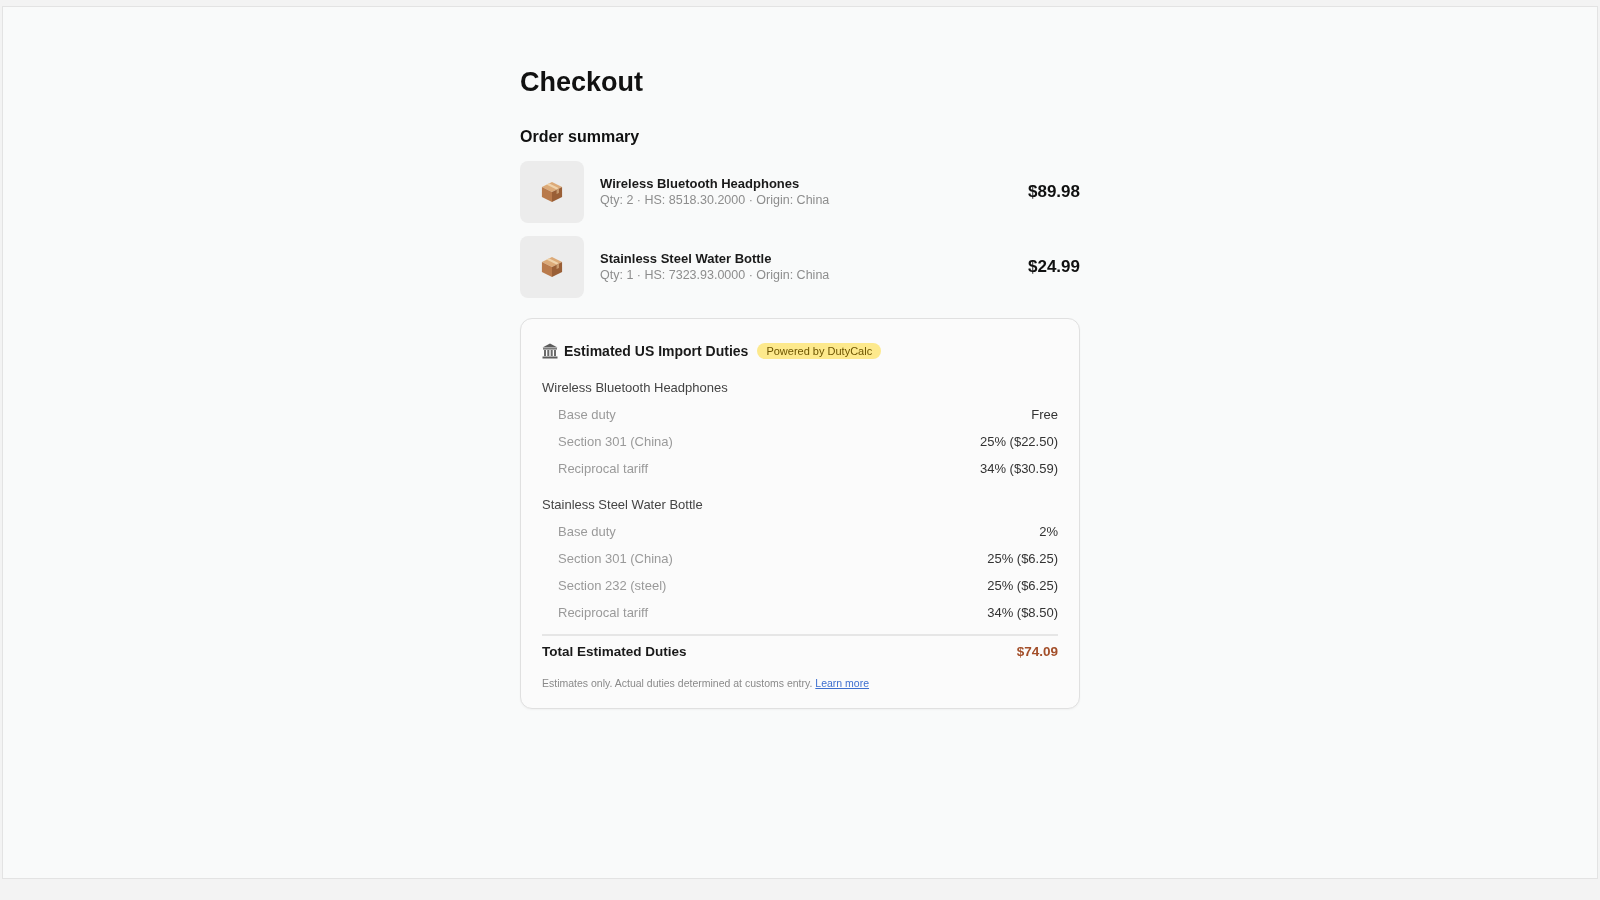 This screenshot has height=900, width=1600. I want to click on duty-value: Free, so click(1044, 415).